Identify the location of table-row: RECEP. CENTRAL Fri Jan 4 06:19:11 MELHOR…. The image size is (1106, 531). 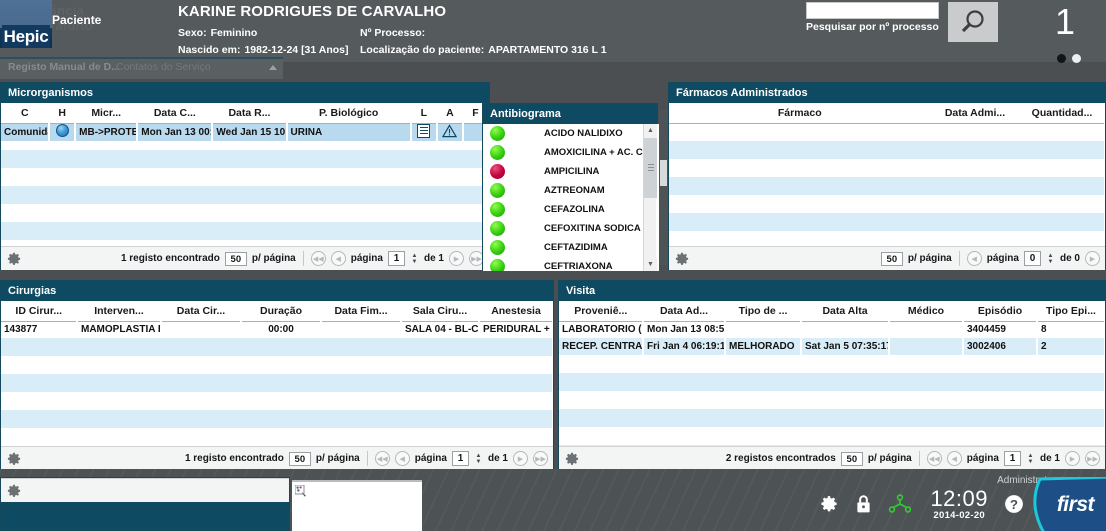
(832, 346).